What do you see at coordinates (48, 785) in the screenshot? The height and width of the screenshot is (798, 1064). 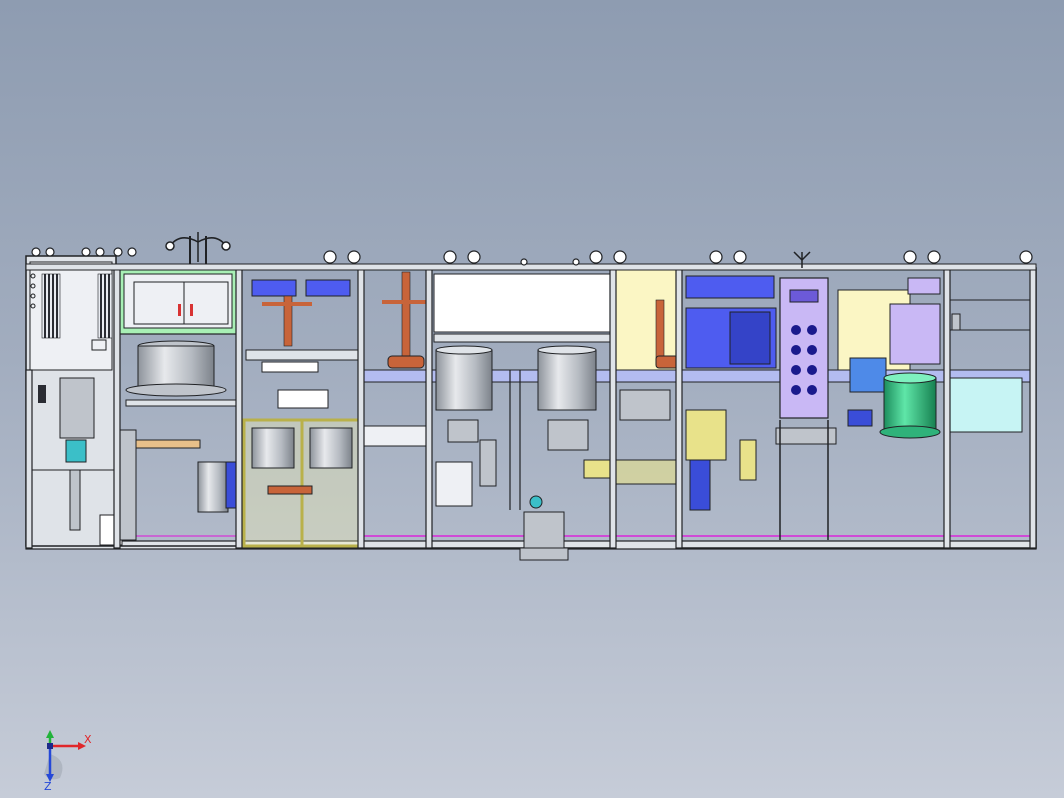 I see `z-axis-label: Z` at bounding box center [48, 785].